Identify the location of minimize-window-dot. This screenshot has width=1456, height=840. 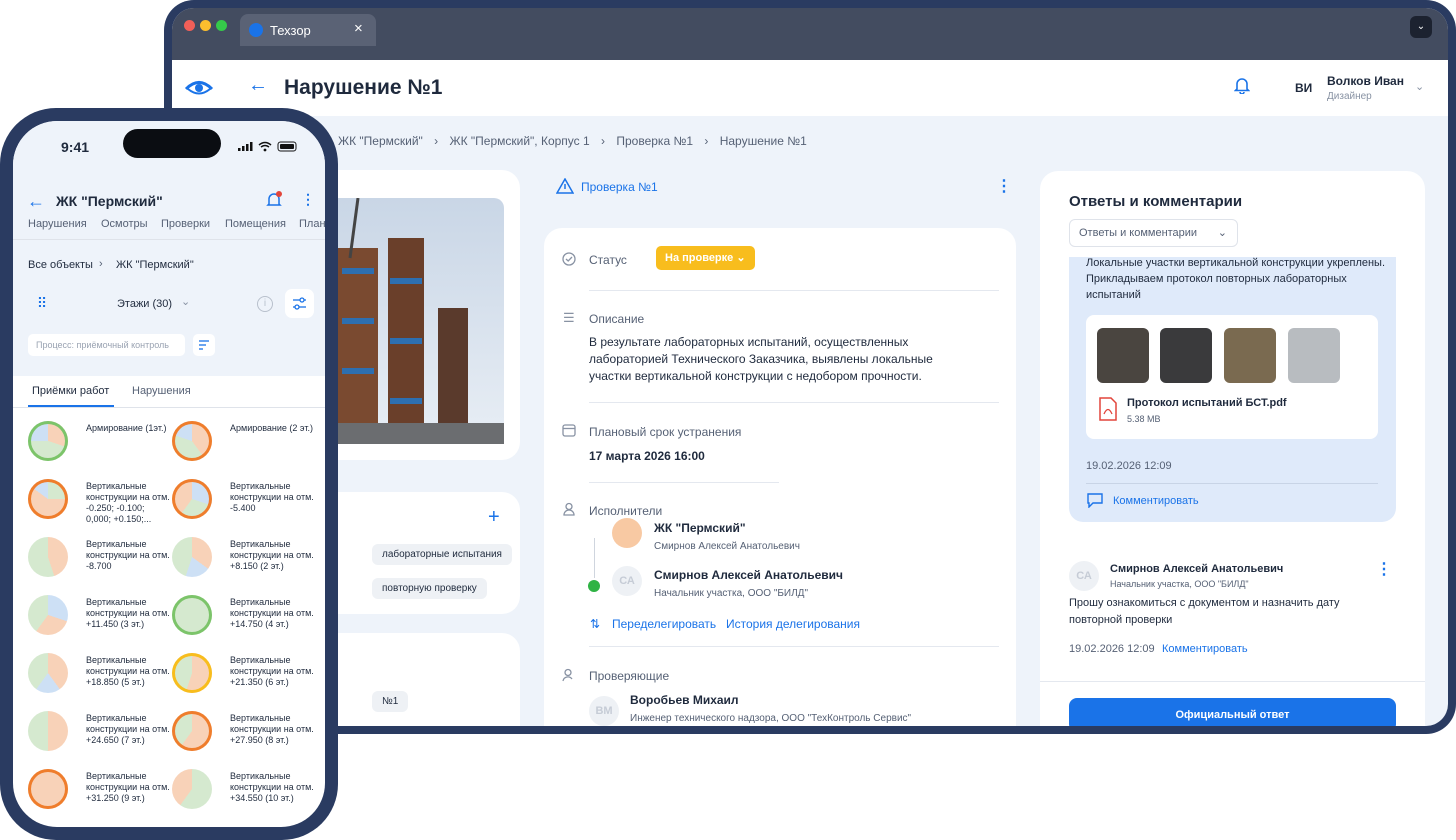
(205, 25).